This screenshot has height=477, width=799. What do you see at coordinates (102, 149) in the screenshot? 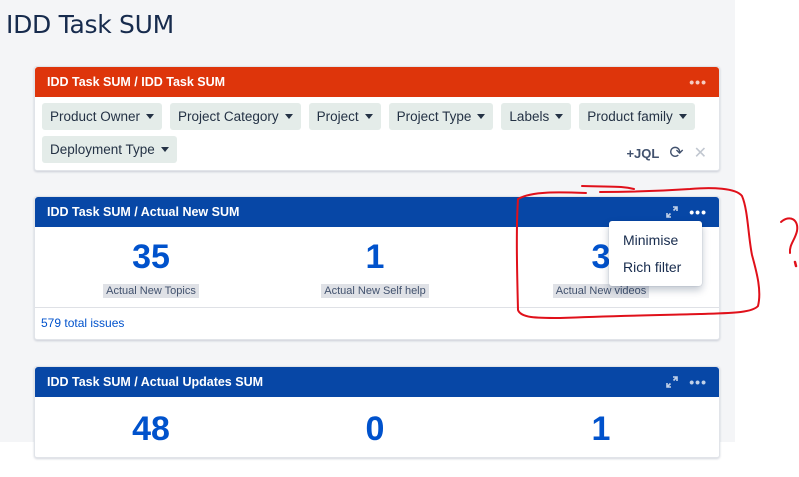
I see `chip-label: Deployment Type` at bounding box center [102, 149].